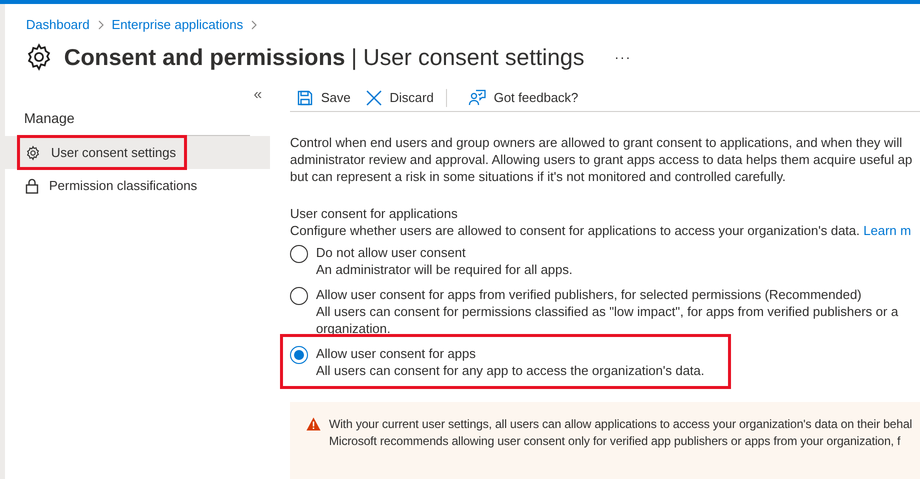  I want to click on description-line: Control when end users and group owners are allowed to grant consent to applications, and when they will, so click(597, 142).